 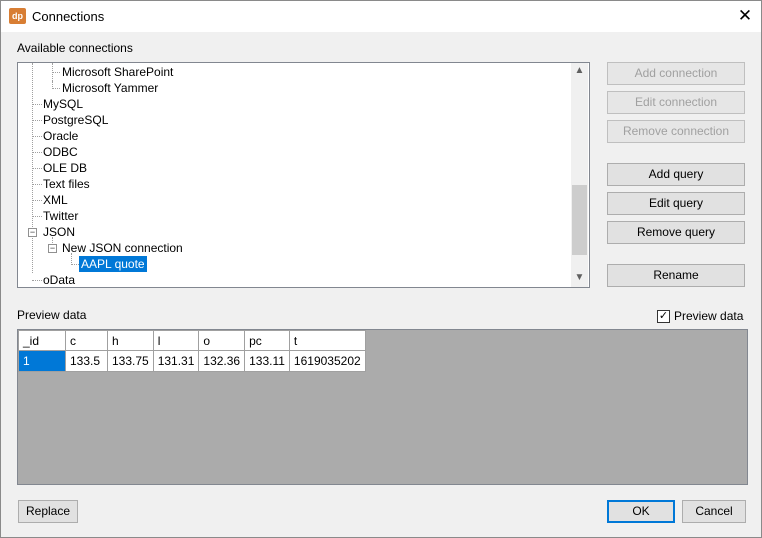 I want to click on tree-item-twitter: Twitter, so click(x=60, y=216).